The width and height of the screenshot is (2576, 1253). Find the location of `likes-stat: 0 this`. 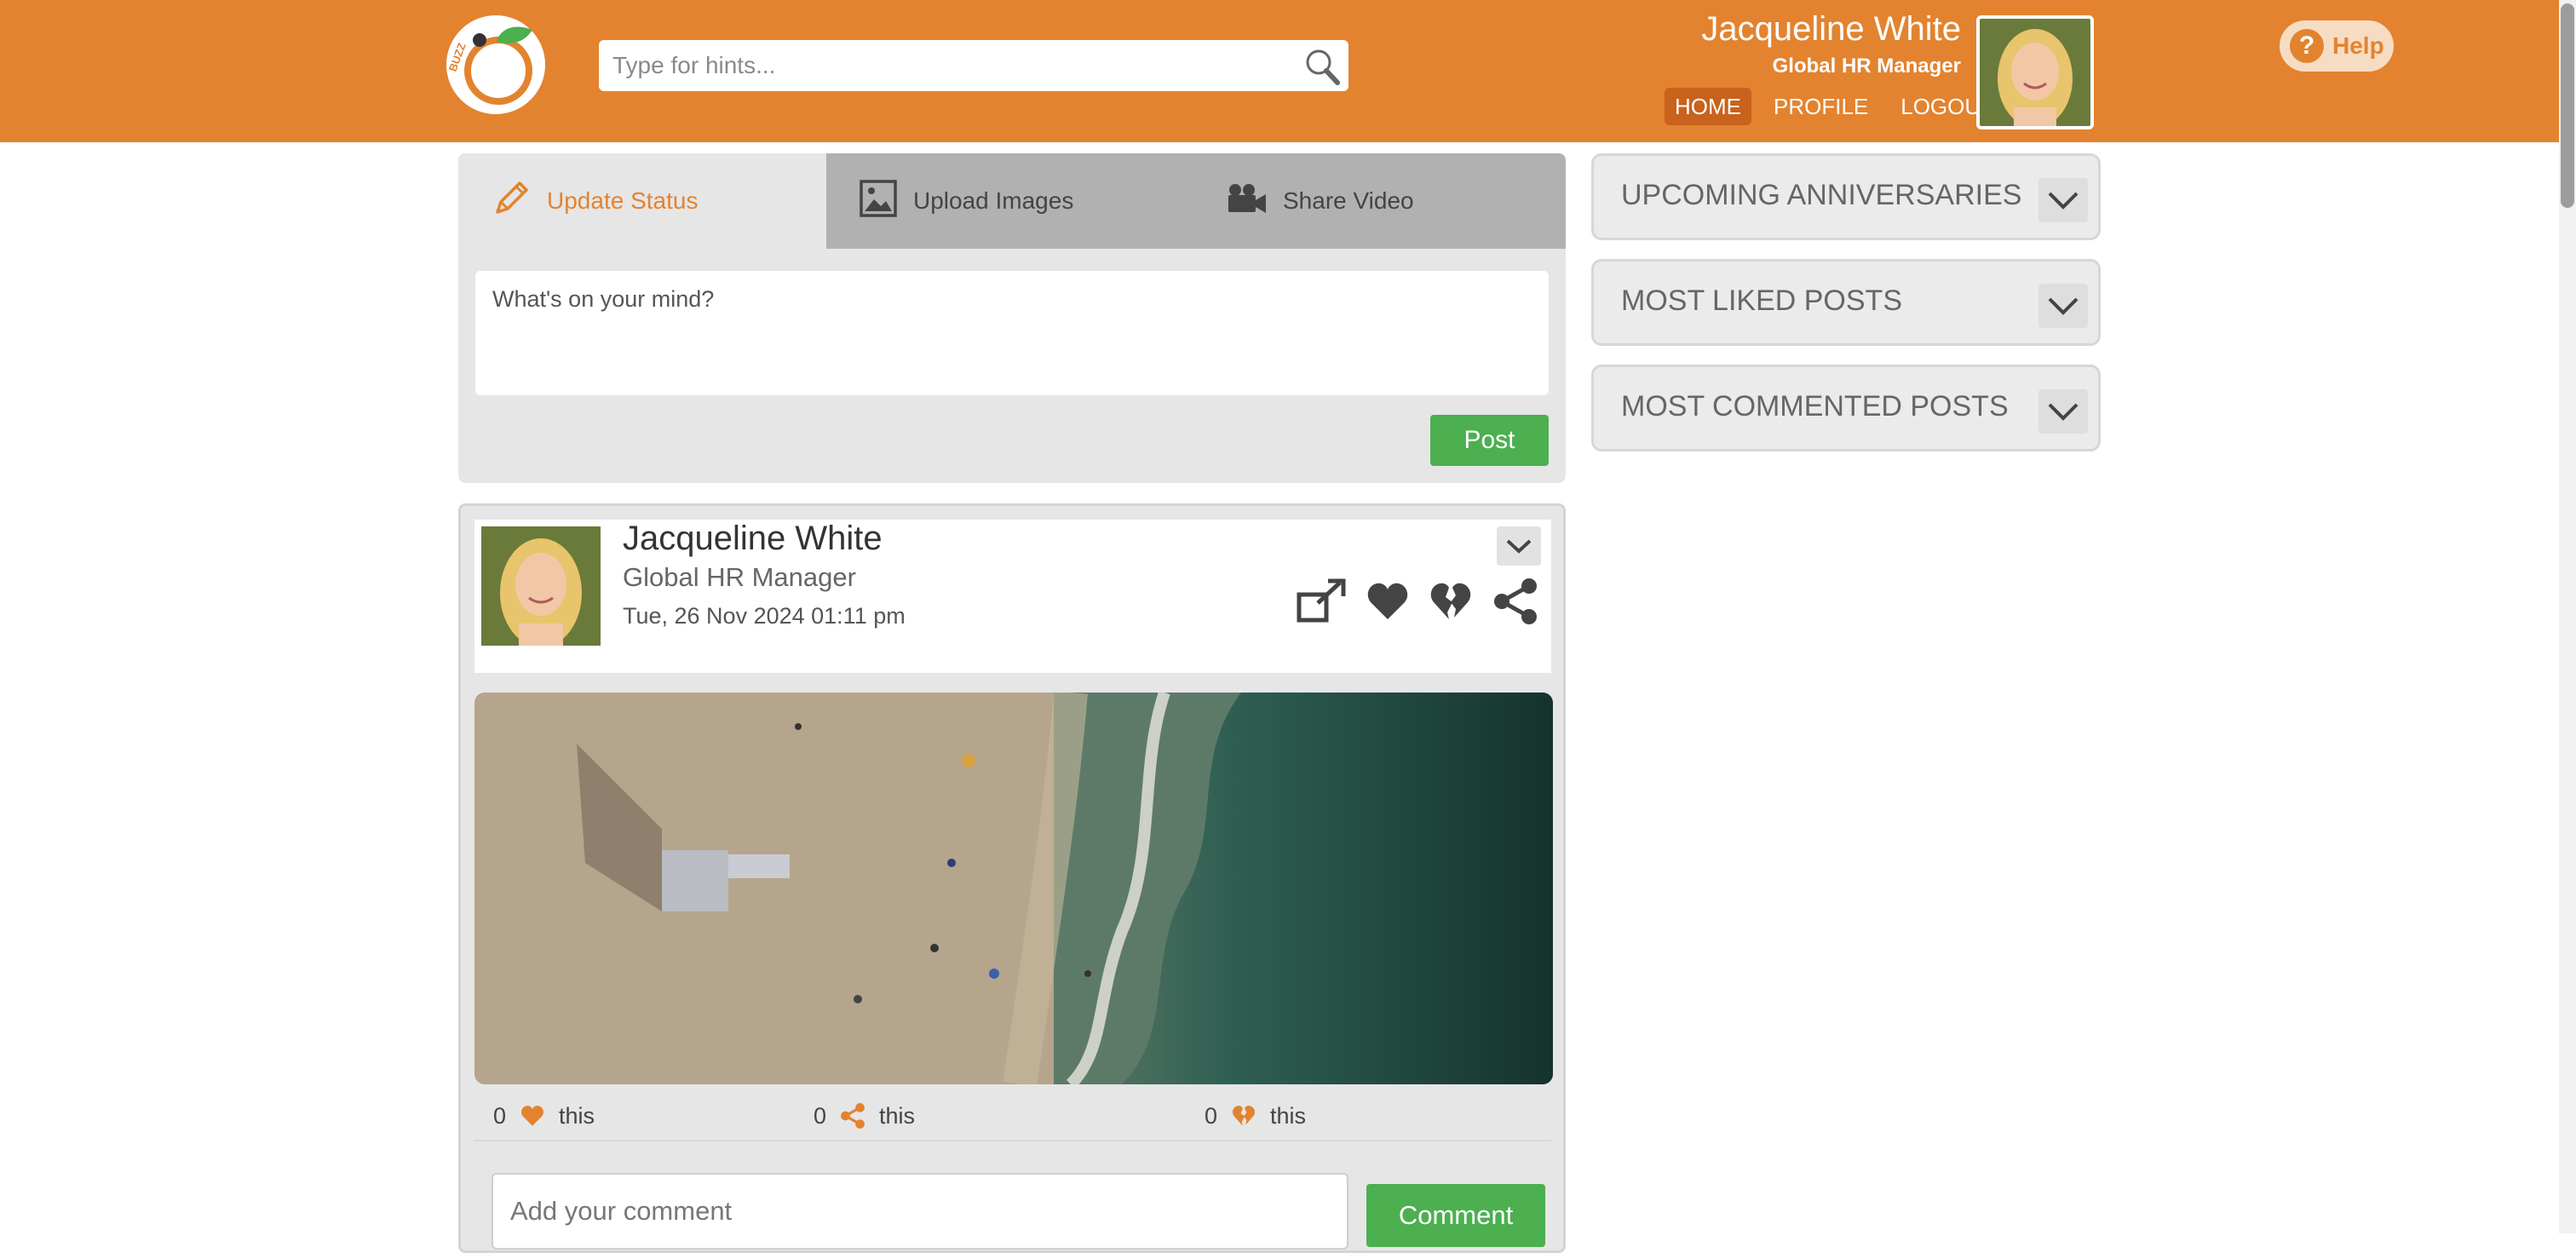

likes-stat: 0 this is located at coordinates (544, 1116).